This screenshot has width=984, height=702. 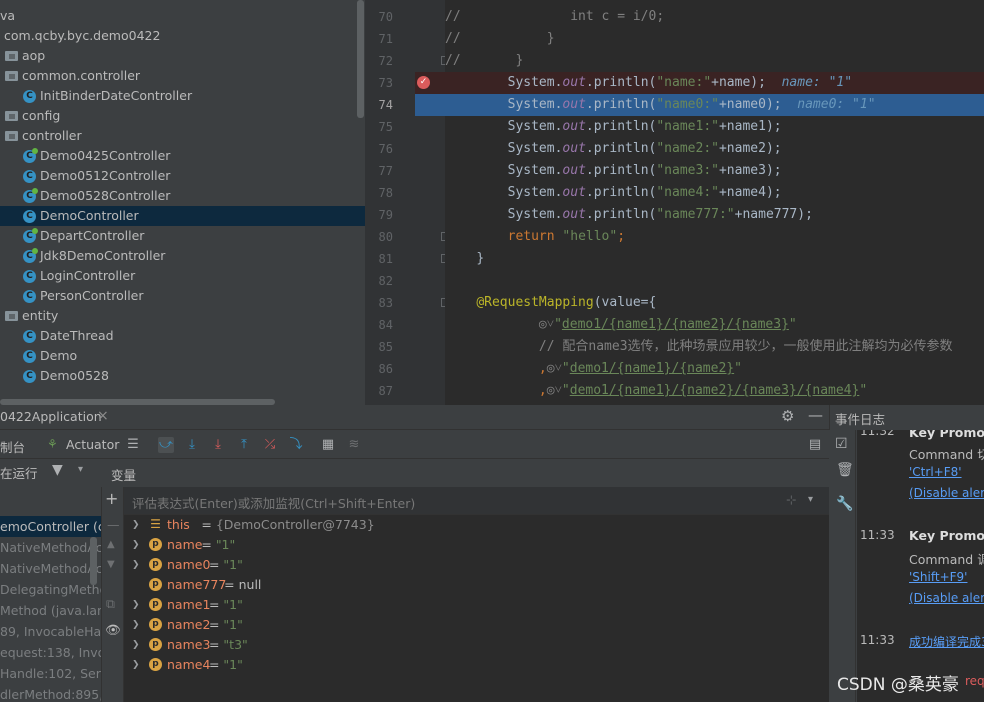 What do you see at coordinates (379, 347) in the screenshot?
I see `line-number: 85` at bounding box center [379, 347].